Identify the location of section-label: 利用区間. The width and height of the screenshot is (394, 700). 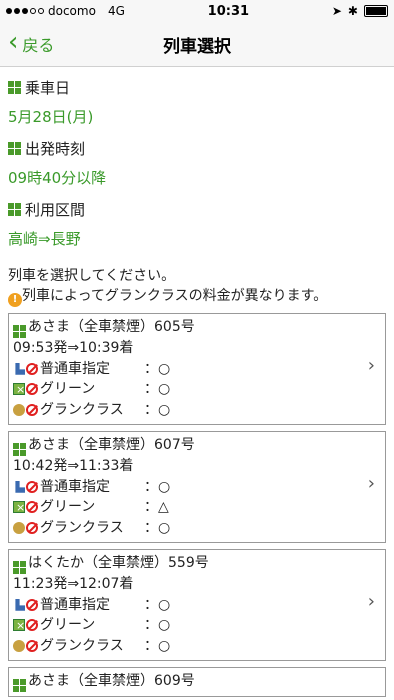
(55, 209).